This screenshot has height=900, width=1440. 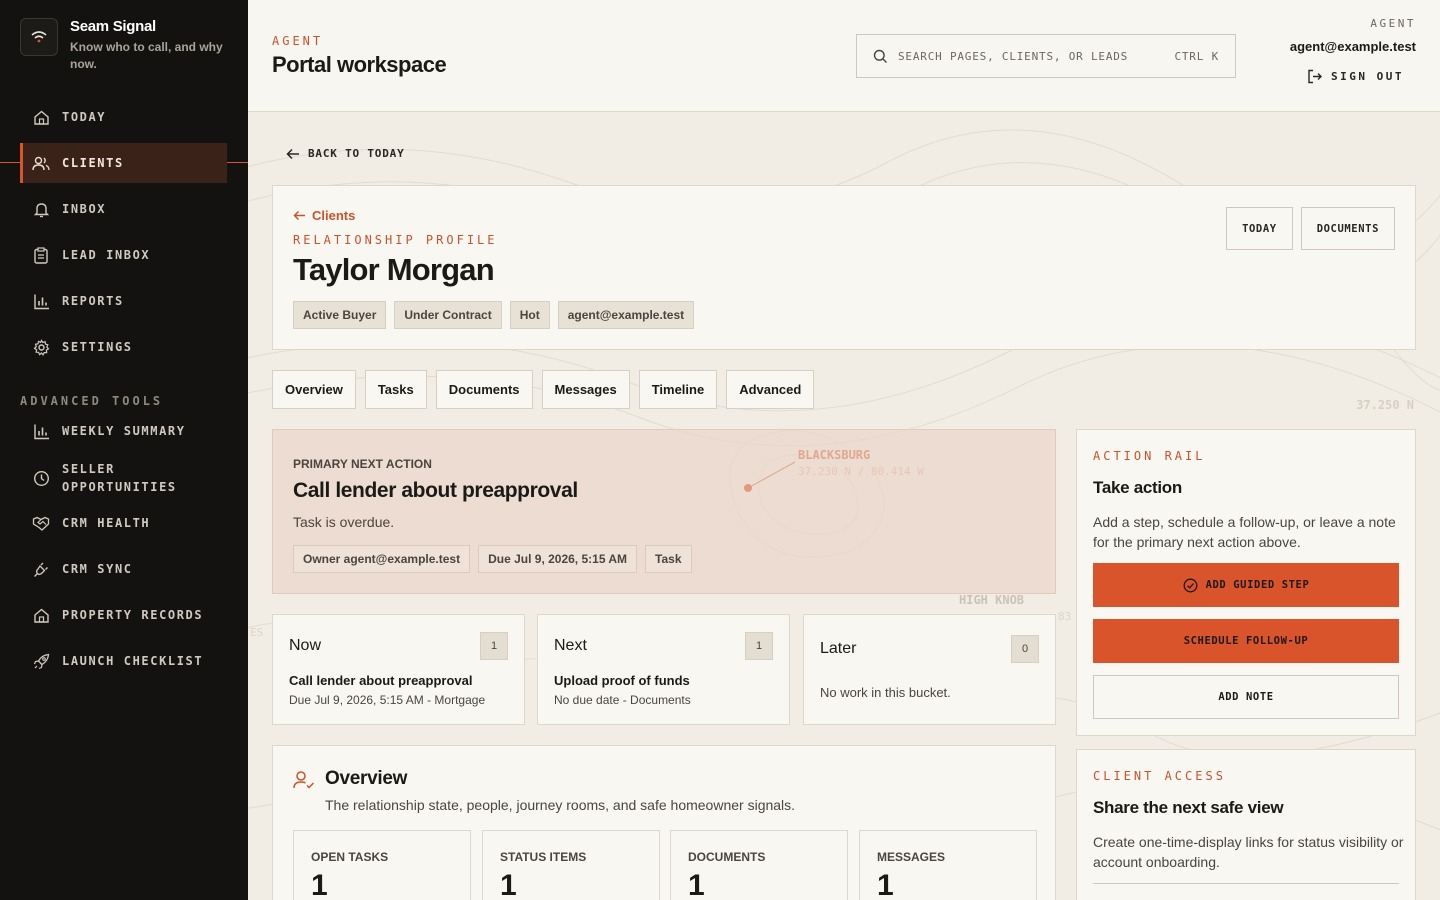 I want to click on nav-item-lead-inbox: LEAD INBOX, so click(x=123, y=255).